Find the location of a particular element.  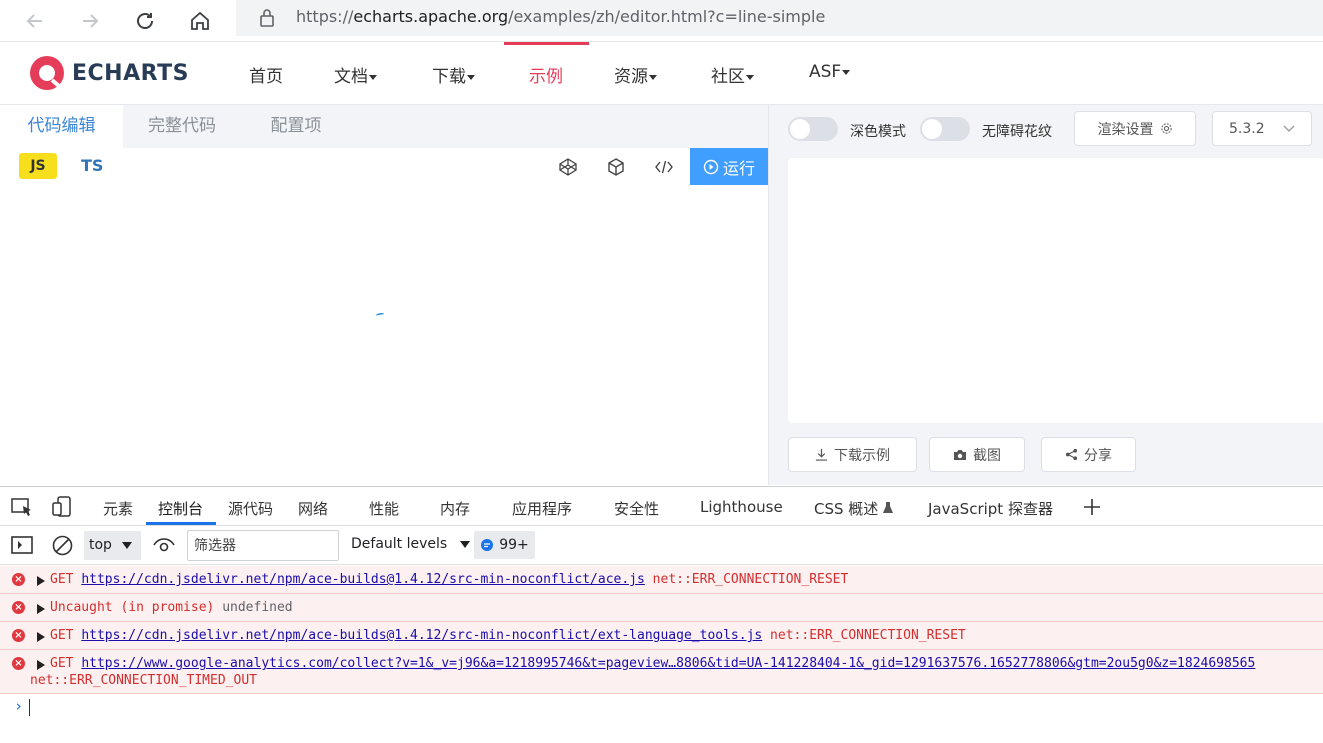

device-toggle-icon is located at coordinates (61, 506).